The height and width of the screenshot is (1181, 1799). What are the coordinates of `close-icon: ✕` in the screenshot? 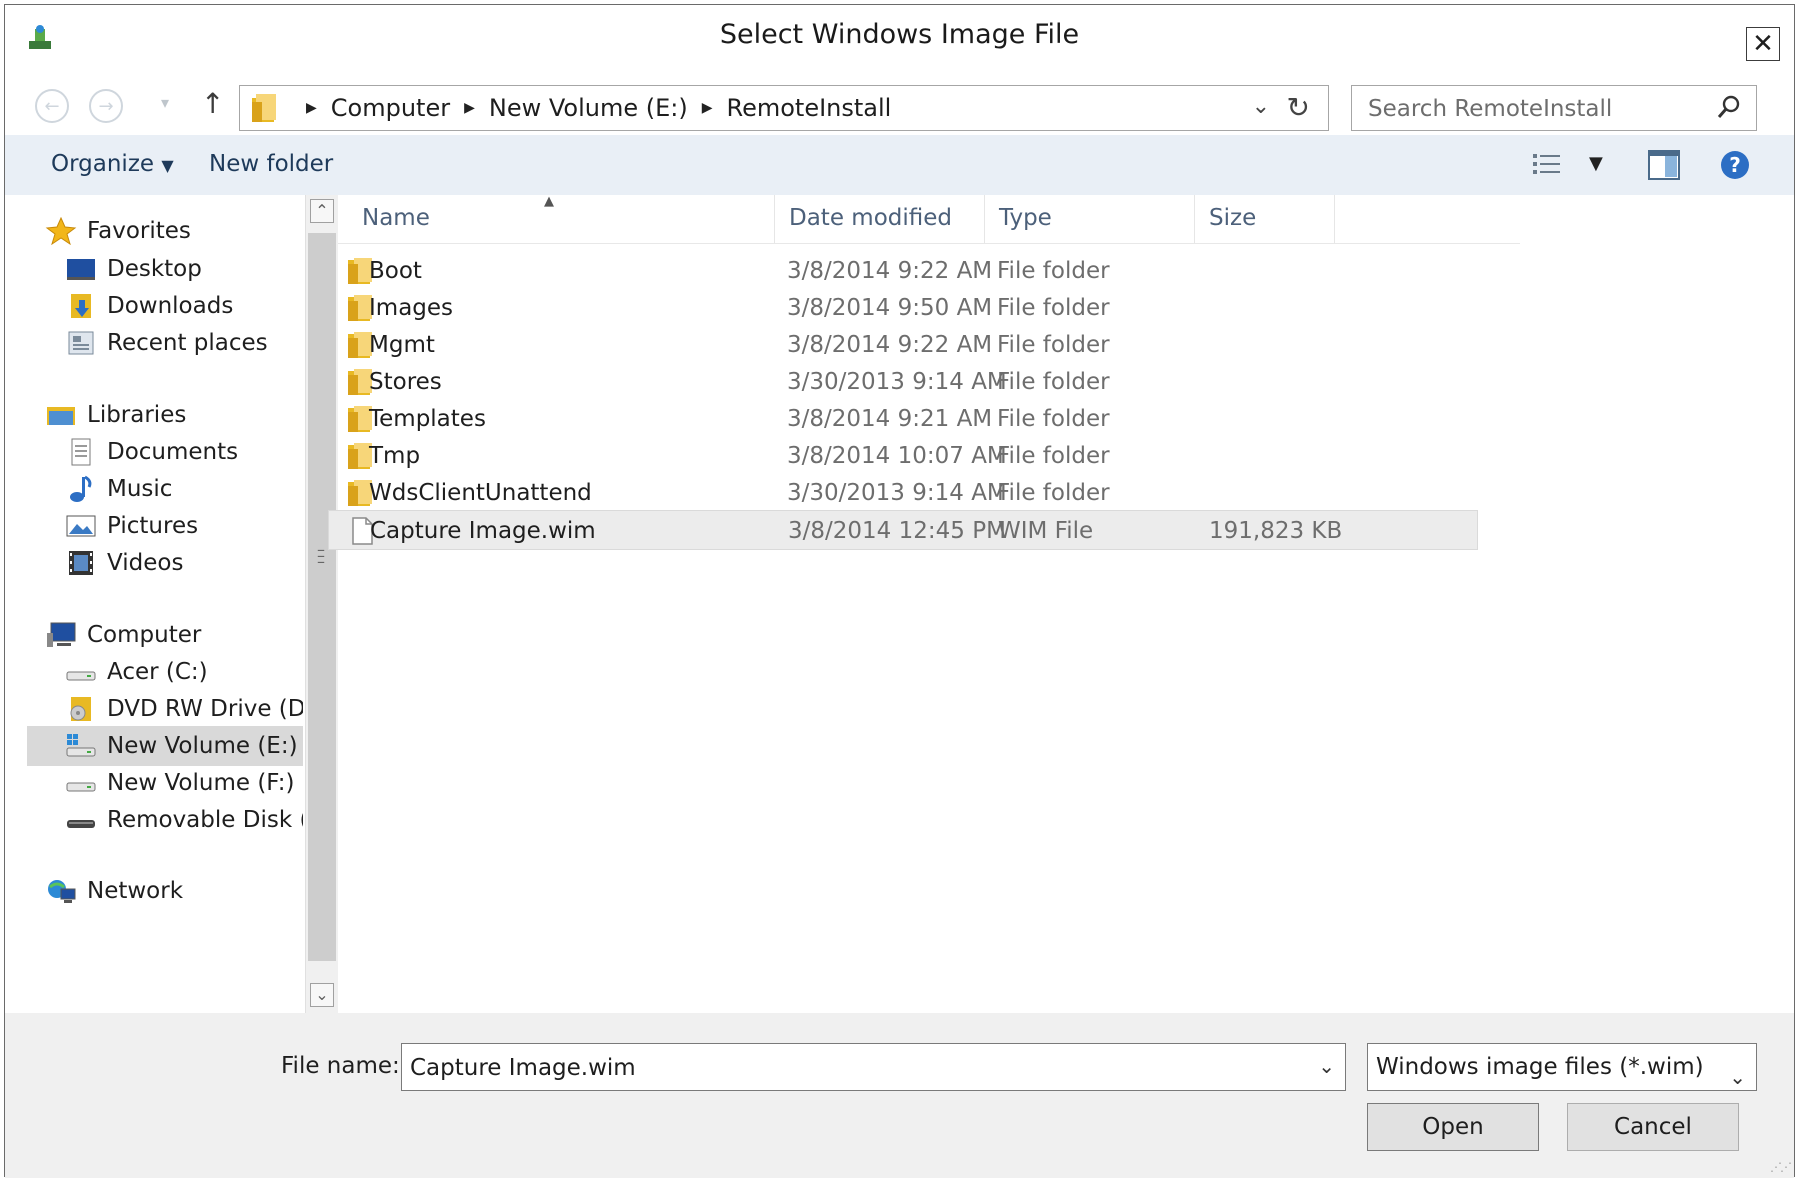 It's located at (1763, 44).